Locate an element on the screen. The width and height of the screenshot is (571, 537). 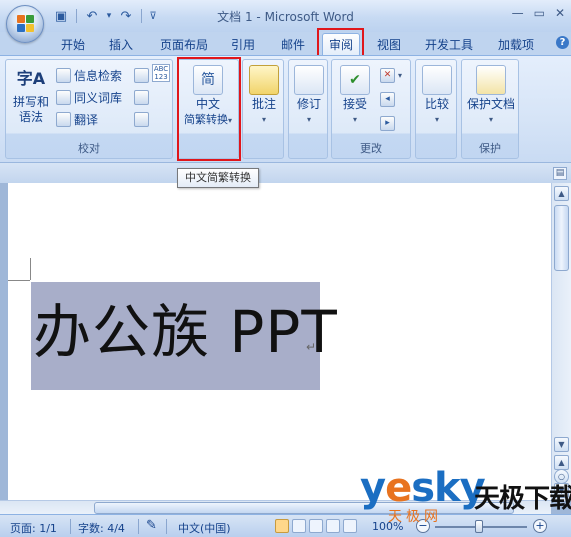
chinese-conversion-label-line1: 中文 is located at coordinates (207, 104).